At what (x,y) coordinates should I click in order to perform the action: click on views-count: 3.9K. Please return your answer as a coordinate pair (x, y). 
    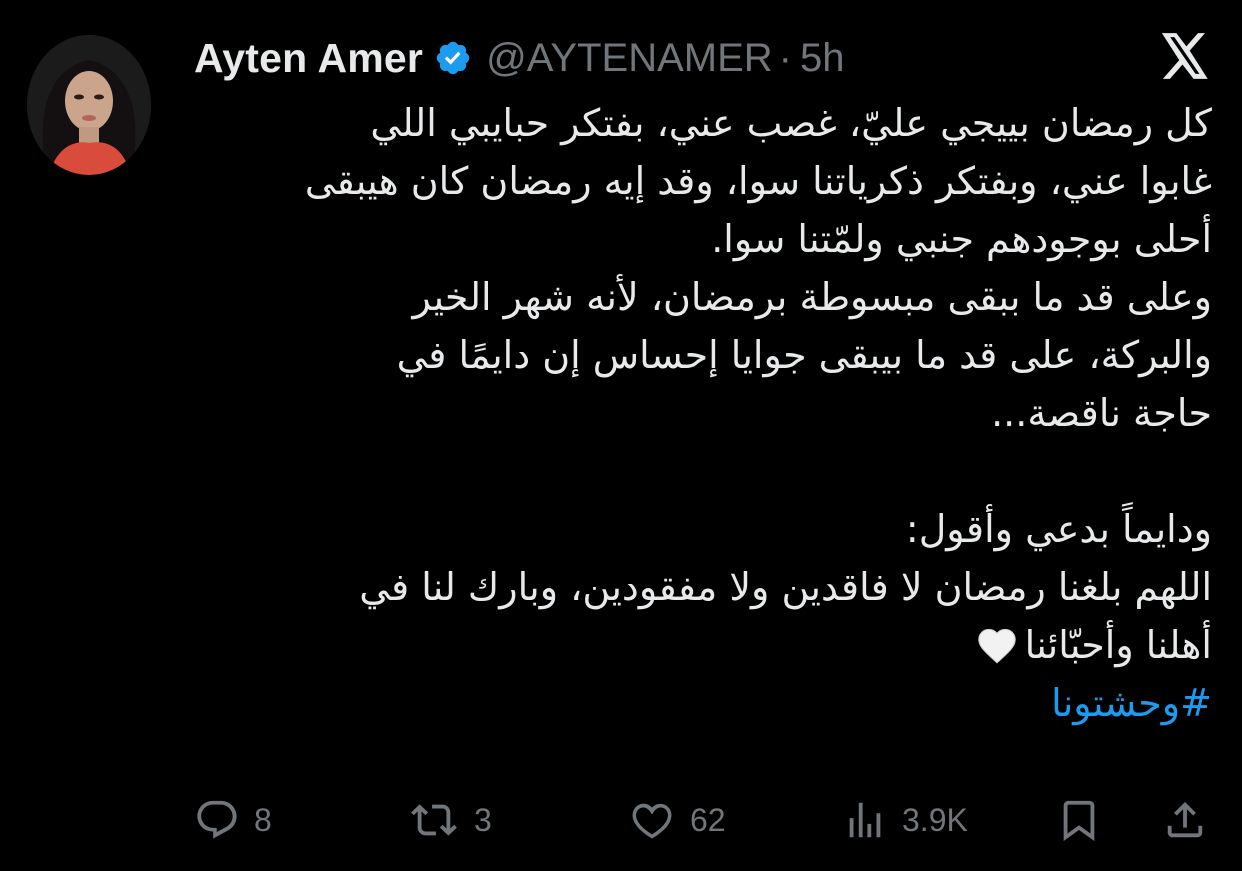
    Looking at the image, I should click on (935, 819).